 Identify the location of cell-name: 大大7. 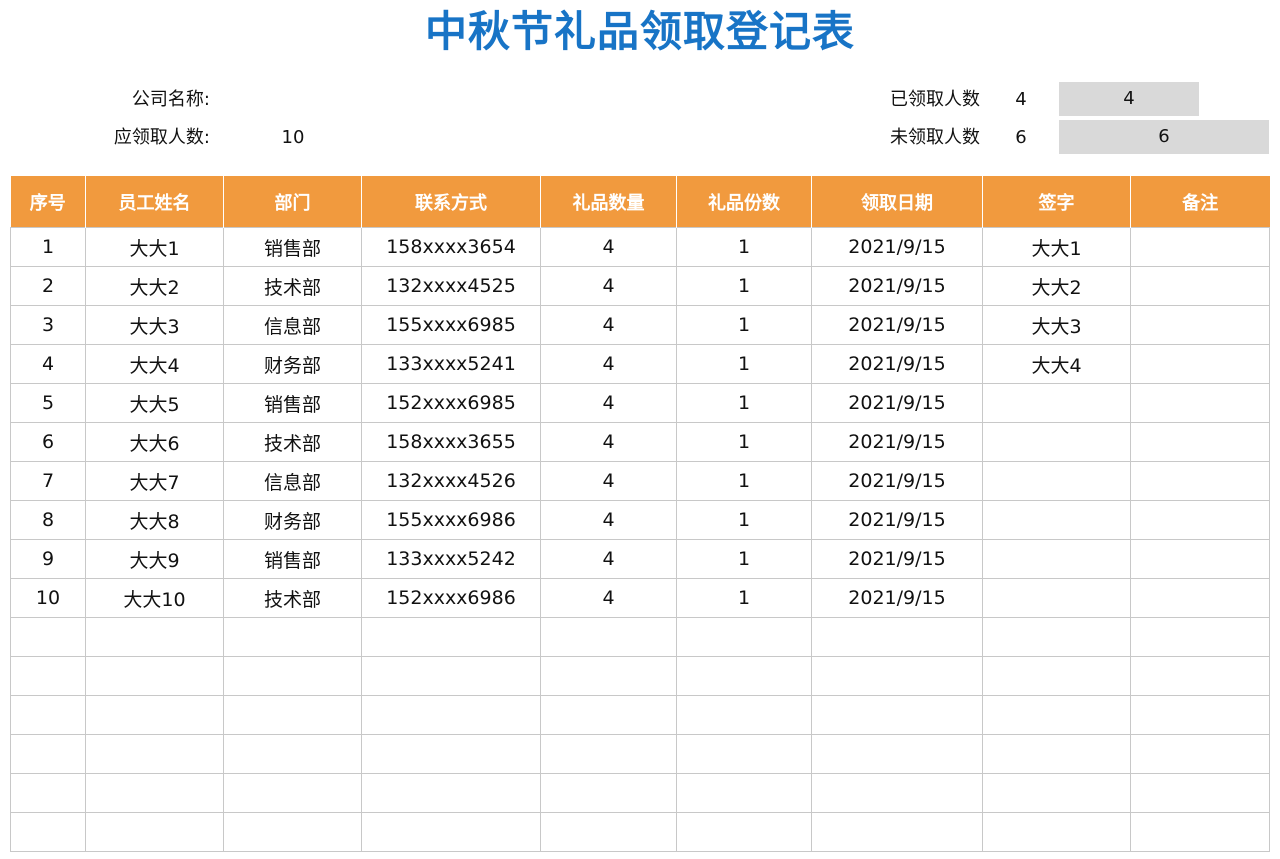
(154, 481).